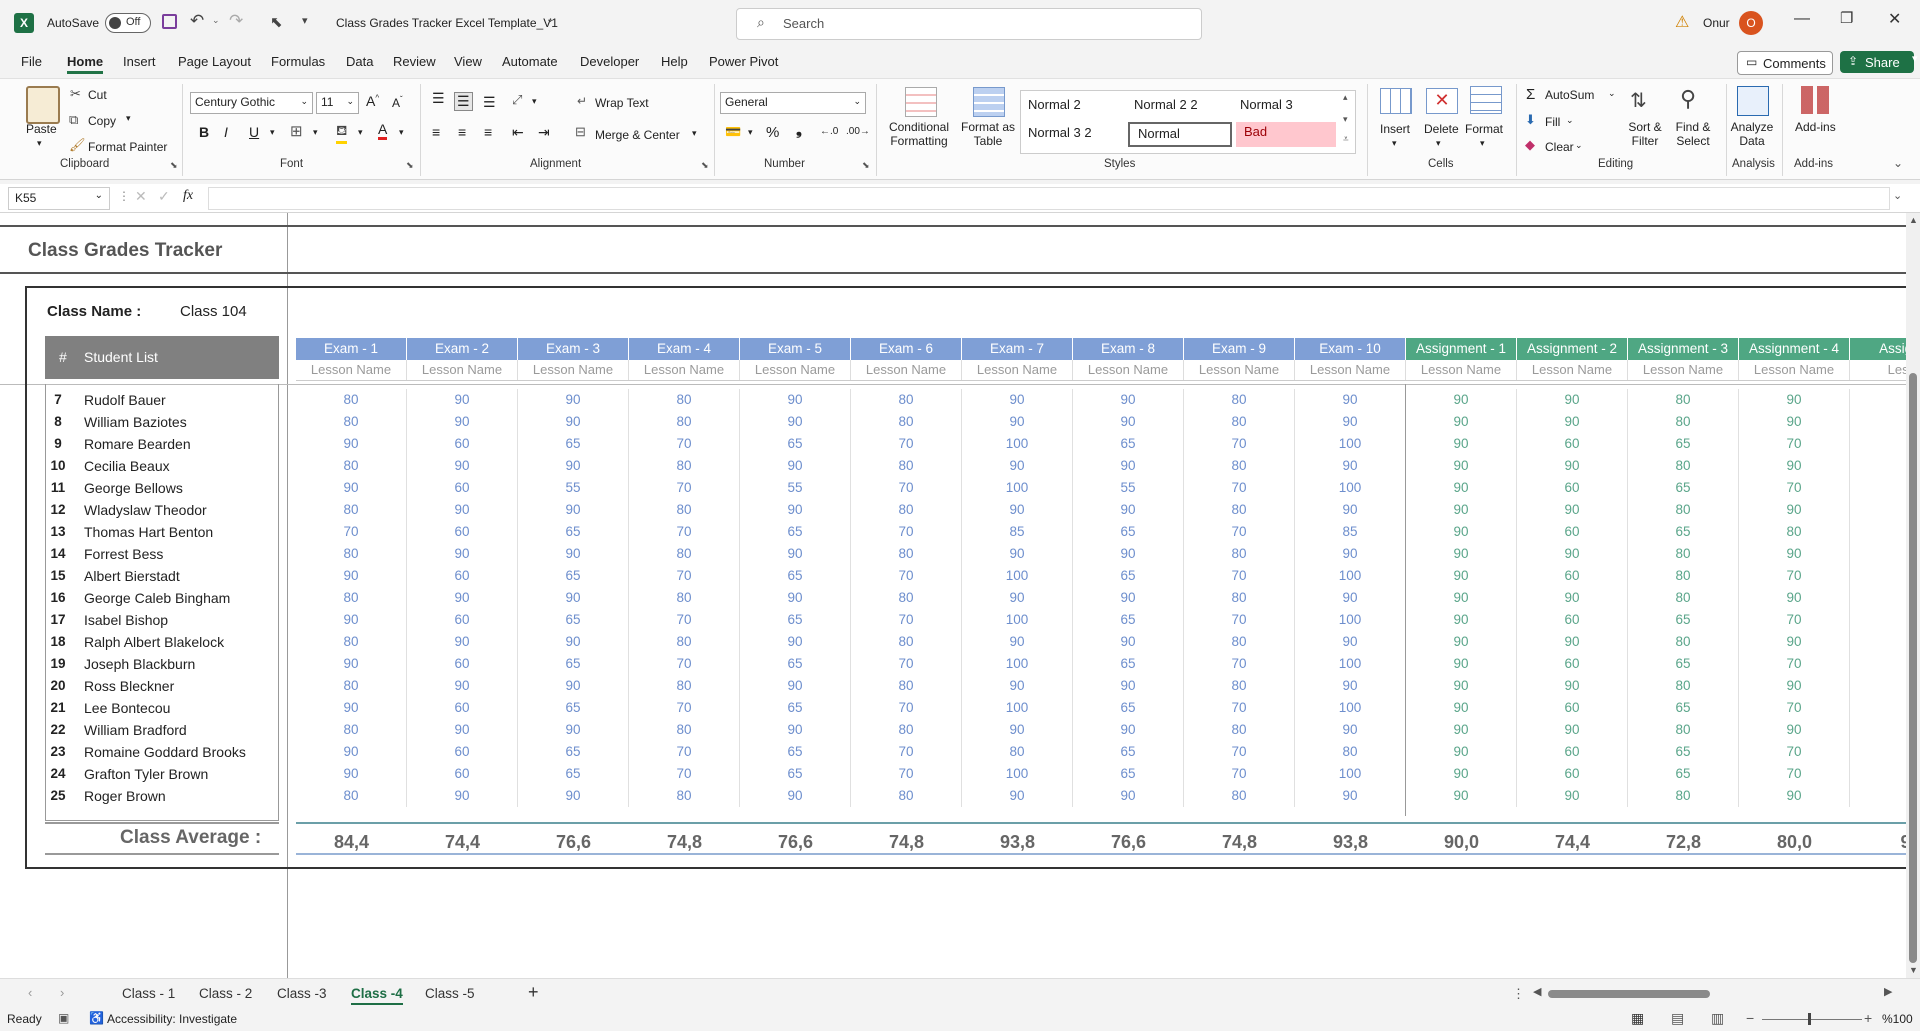 The width and height of the screenshot is (1920, 1031). I want to click on insert-cells-button: Insert, so click(1395, 129).